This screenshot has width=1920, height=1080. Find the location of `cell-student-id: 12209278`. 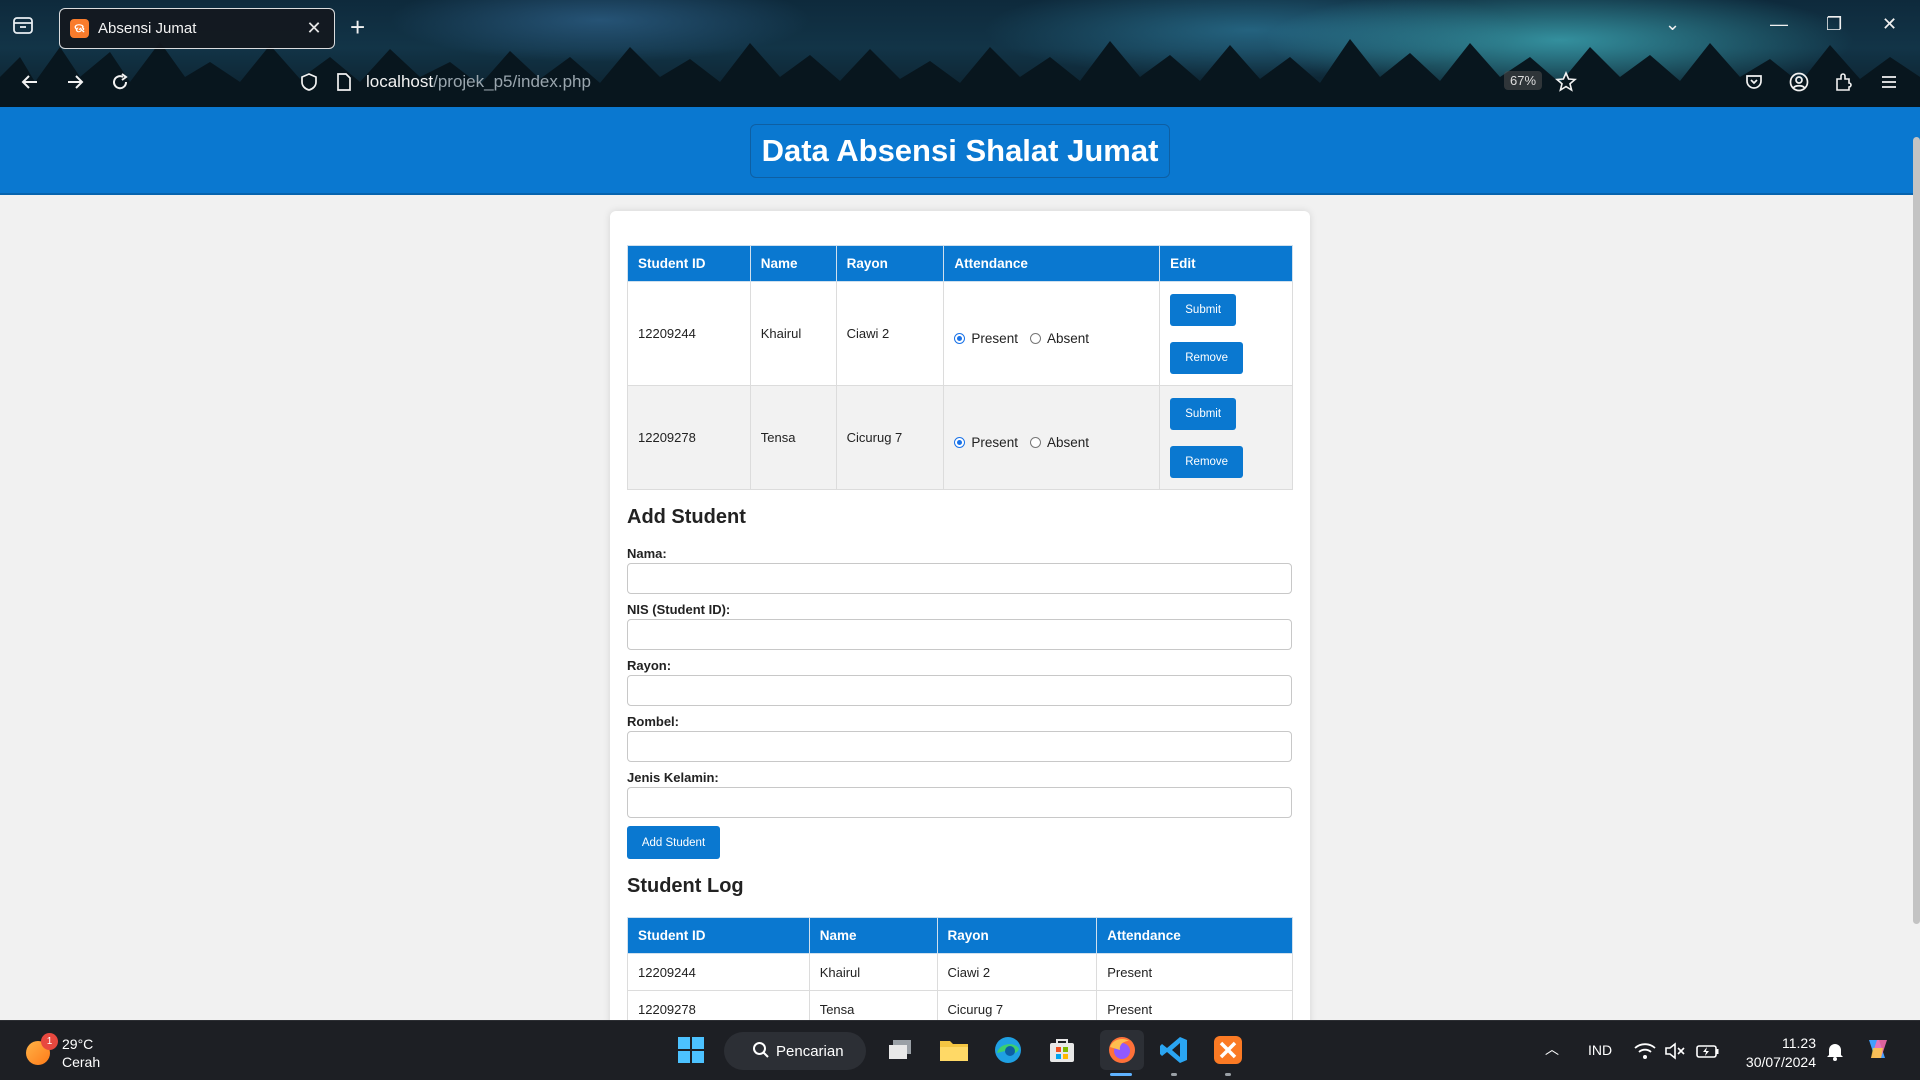

cell-student-id: 12209278 is located at coordinates (689, 437).